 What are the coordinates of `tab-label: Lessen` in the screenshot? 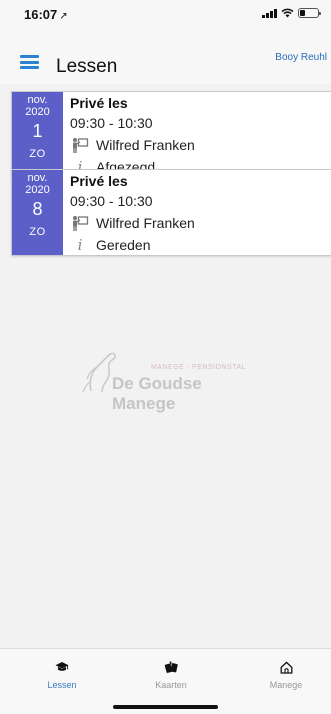 It's located at (62, 685).